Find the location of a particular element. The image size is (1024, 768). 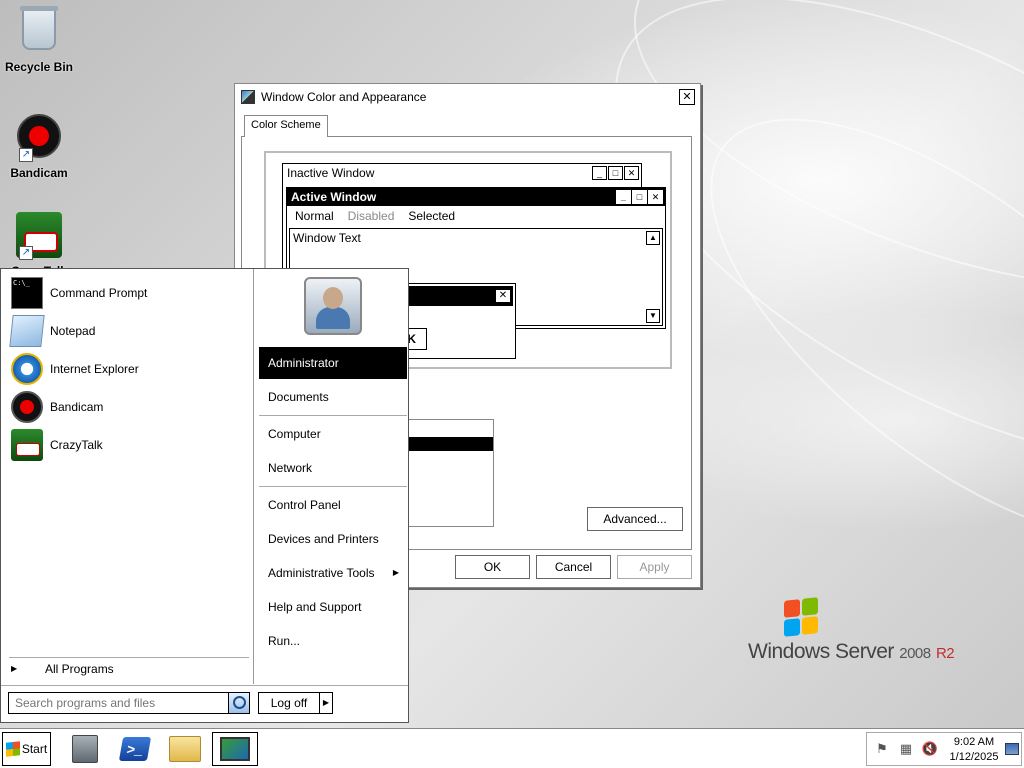

menu-normal: Normal is located at coordinates (314, 216).